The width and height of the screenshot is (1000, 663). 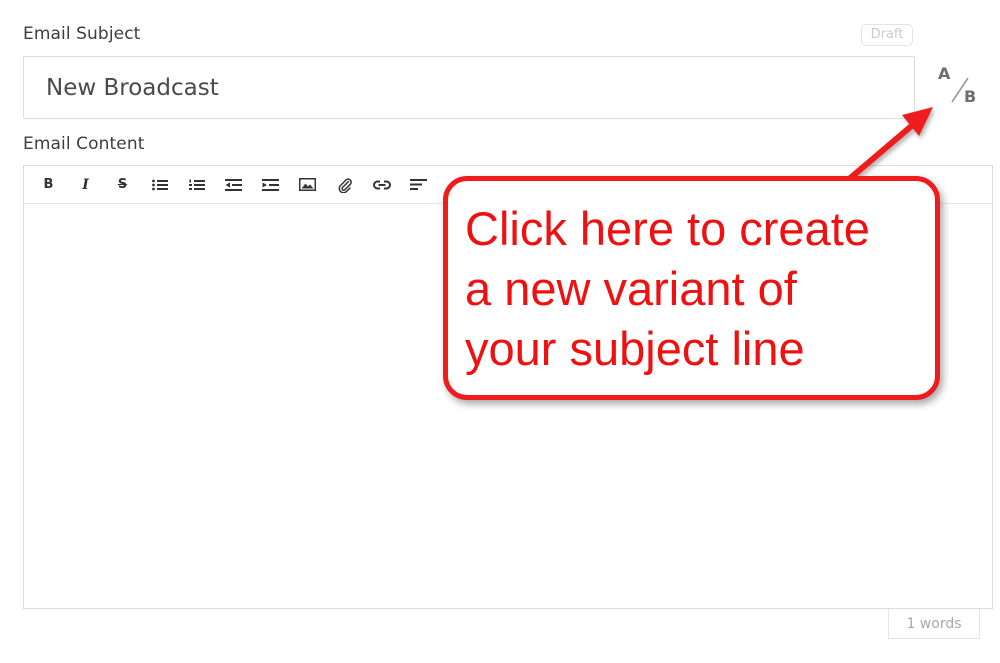 I want to click on paperclip-icon, so click(x=345, y=185).